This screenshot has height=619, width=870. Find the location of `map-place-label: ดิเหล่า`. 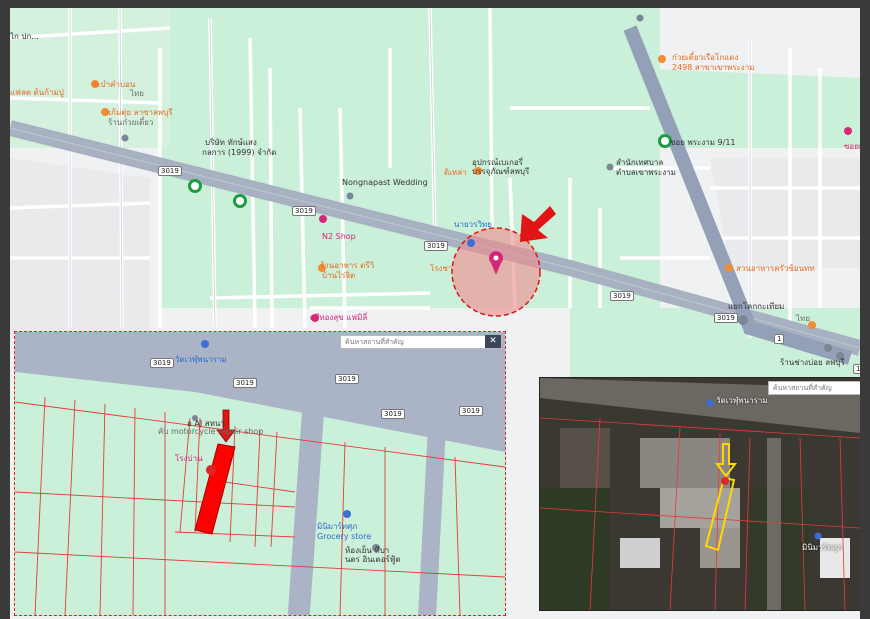

map-place-label: ดิเหล่า is located at coordinates (455, 172).